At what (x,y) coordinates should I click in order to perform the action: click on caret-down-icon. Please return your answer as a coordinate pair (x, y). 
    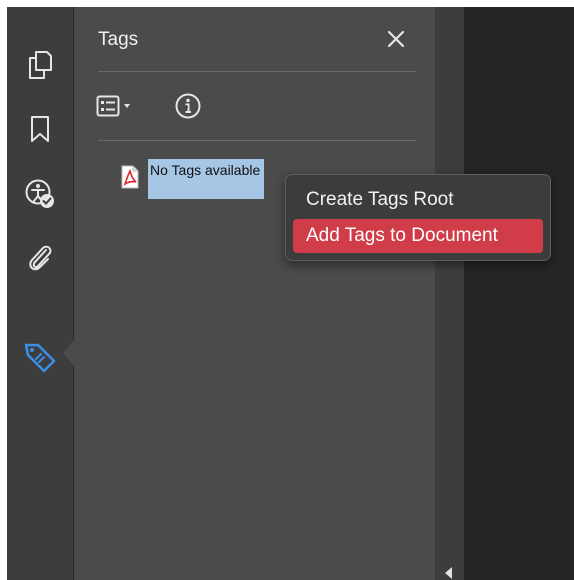
    Looking at the image, I should click on (127, 106).